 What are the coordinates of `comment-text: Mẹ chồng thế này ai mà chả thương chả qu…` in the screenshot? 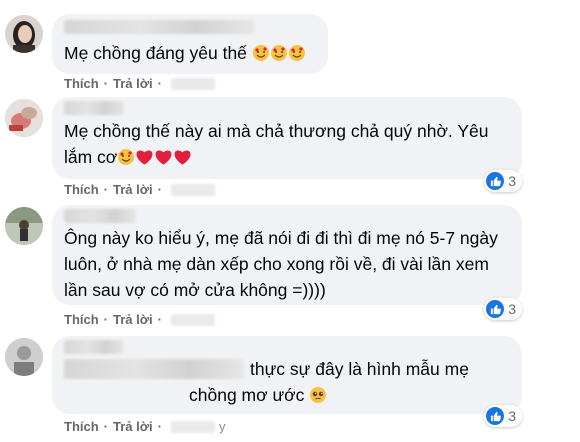 It's located at (286, 145).